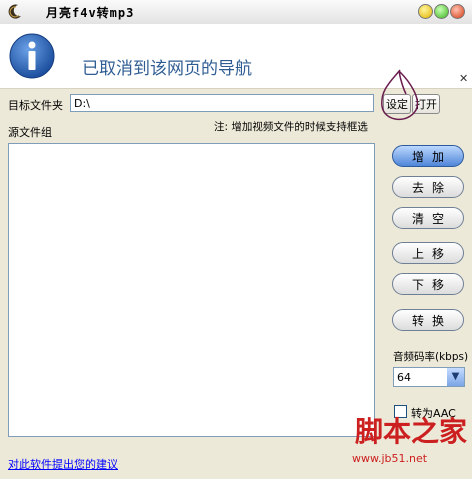 This screenshot has height=479, width=472. What do you see at coordinates (397, 104) in the screenshot?
I see `set-folder-button: 设定` at bounding box center [397, 104].